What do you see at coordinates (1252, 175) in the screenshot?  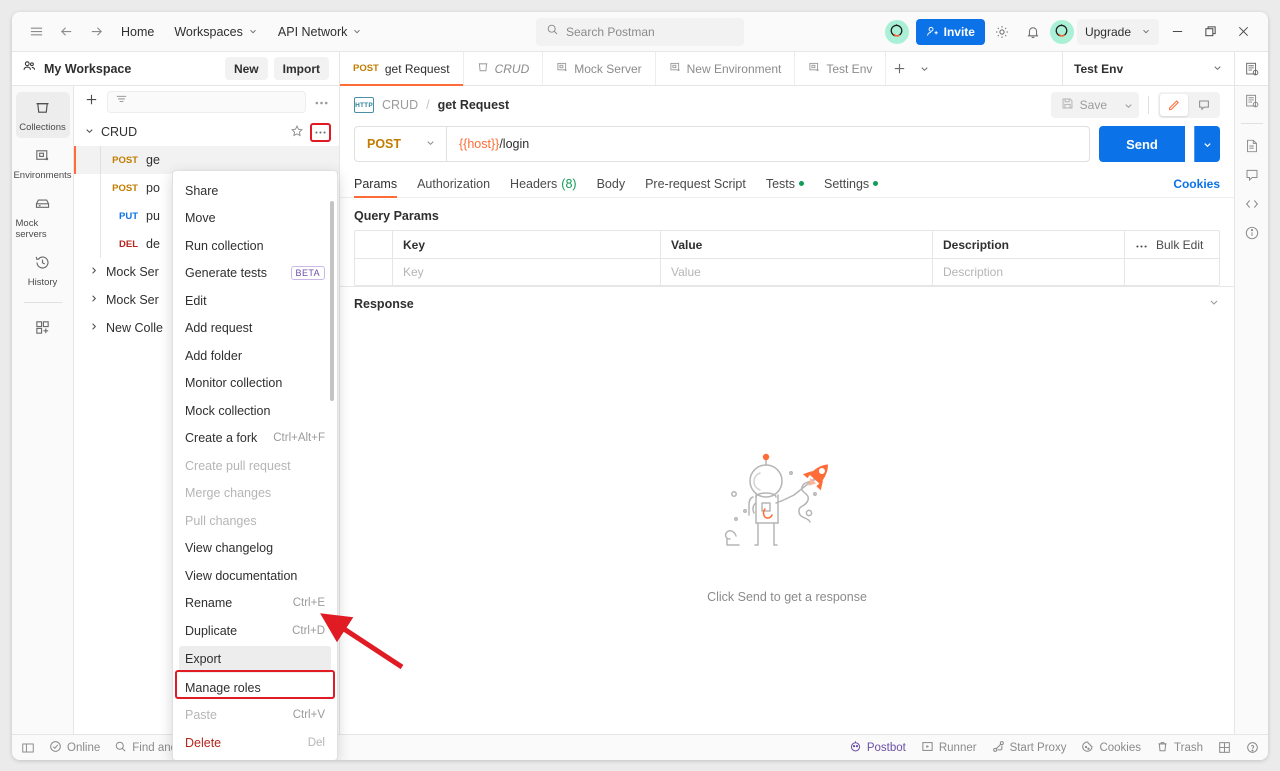 I see `comments-icon` at bounding box center [1252, 175].